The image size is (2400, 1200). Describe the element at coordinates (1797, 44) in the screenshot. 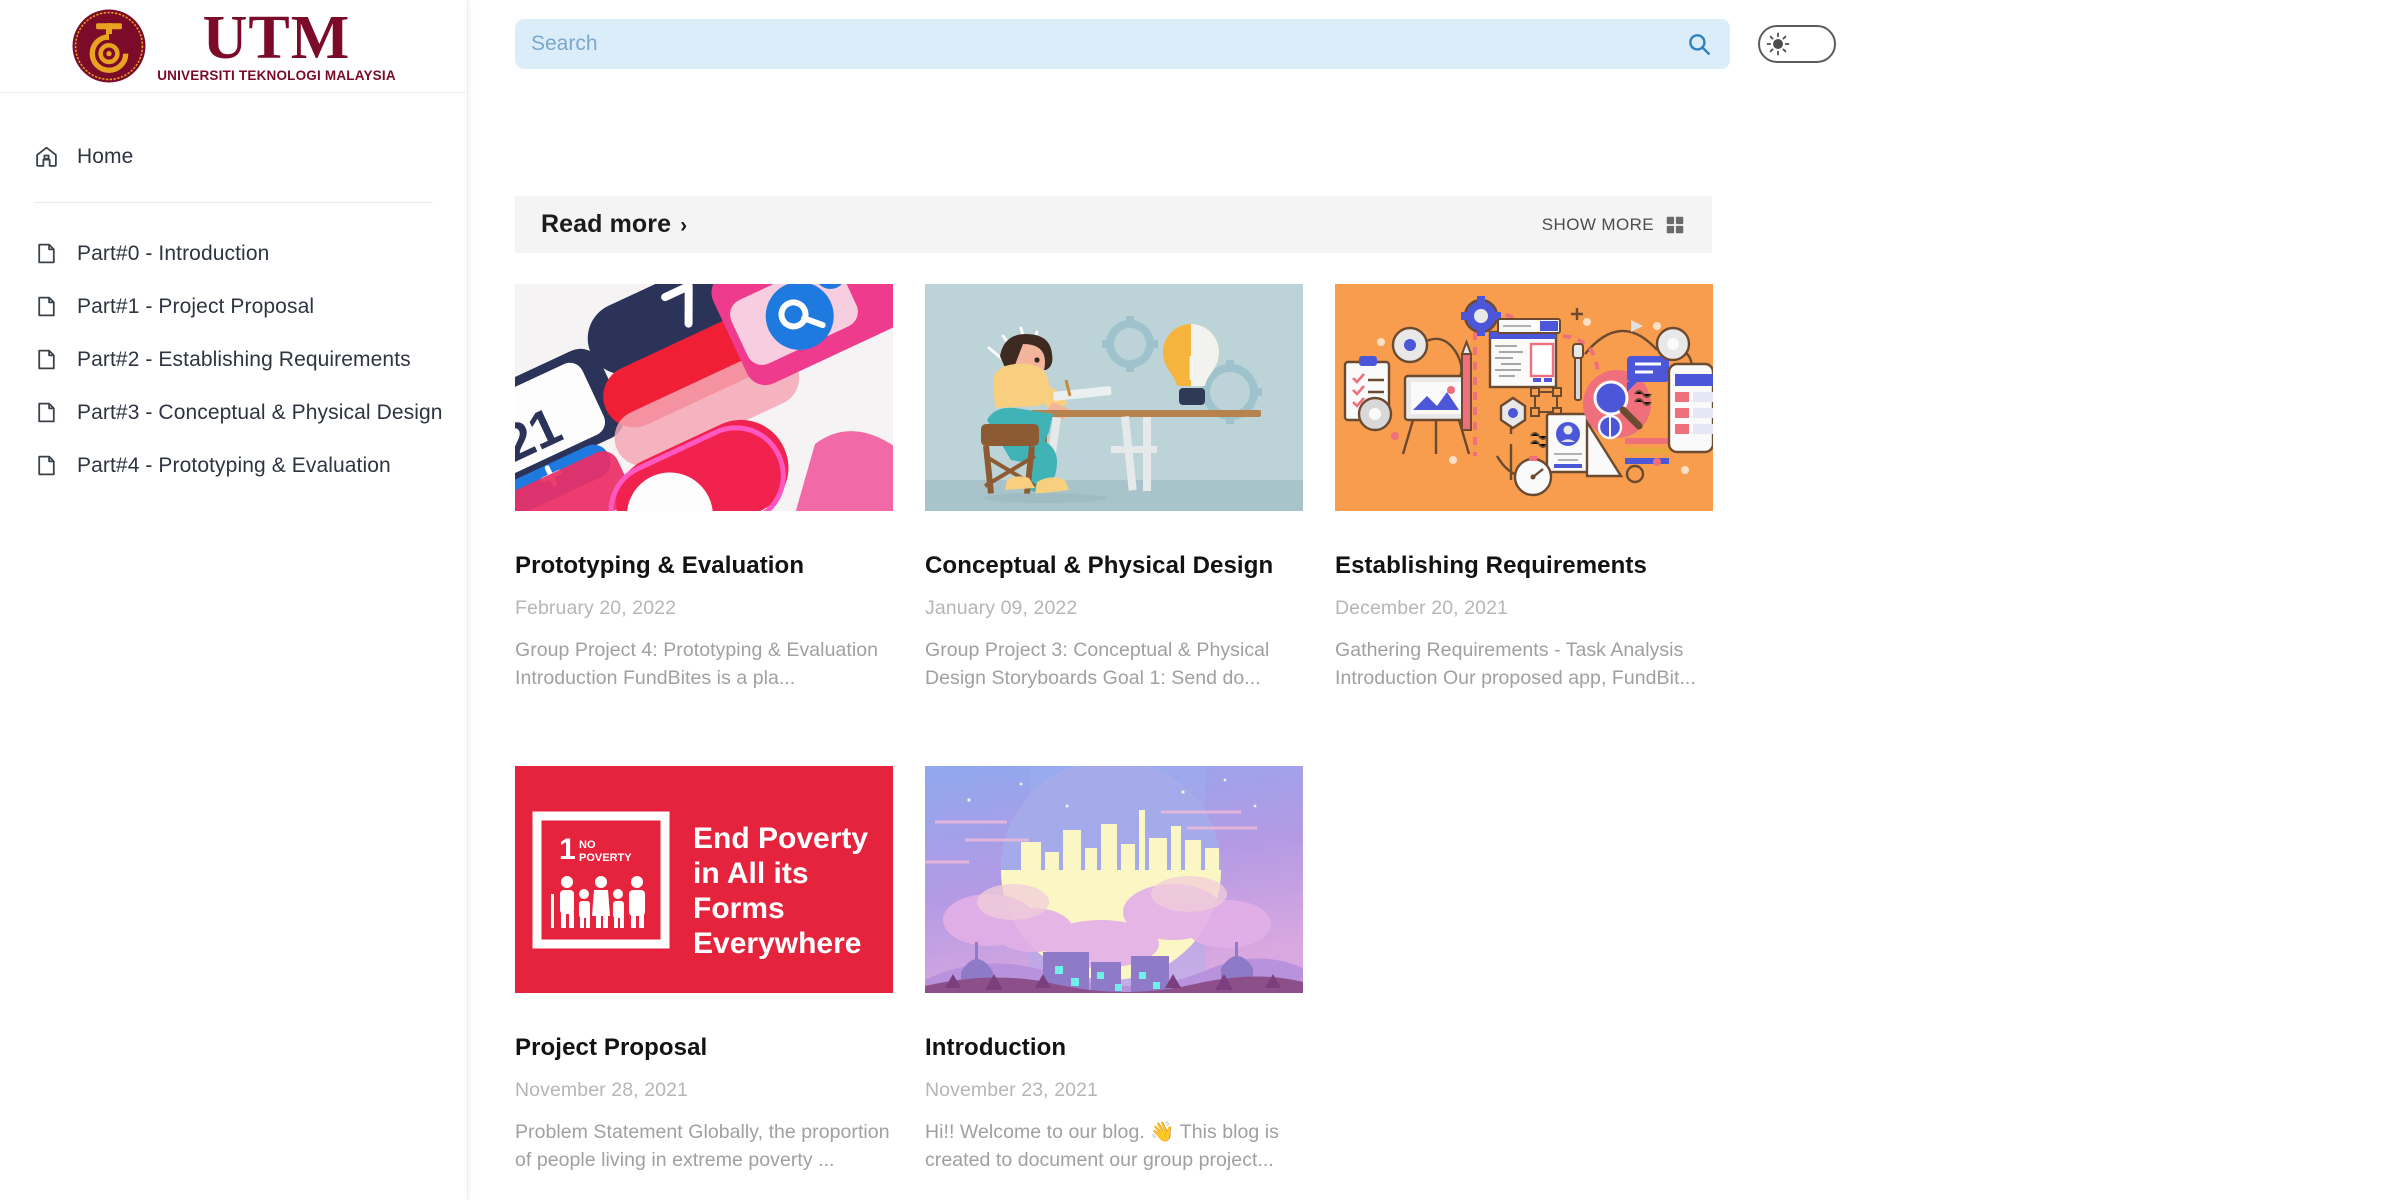

I see `theme-toggle` at that location.